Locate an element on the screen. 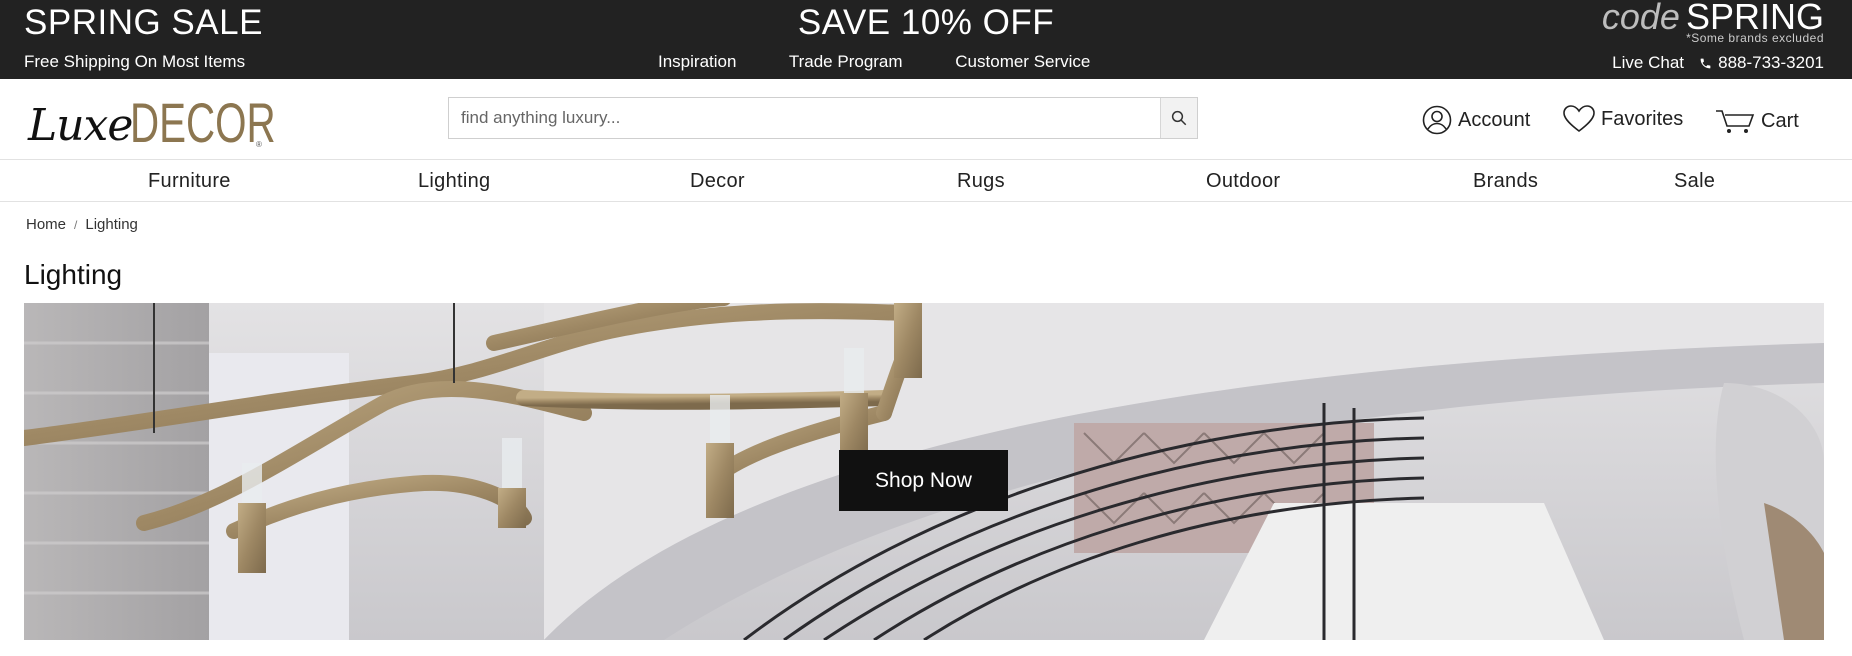  excluded-note: *Some brands excluded is located at coordinates (1755, 38).